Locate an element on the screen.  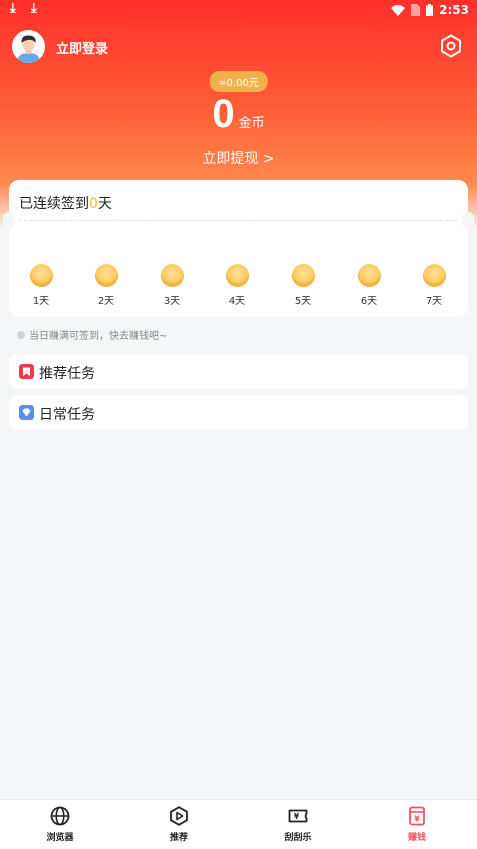
avatar is located at coordinates (28, 46).